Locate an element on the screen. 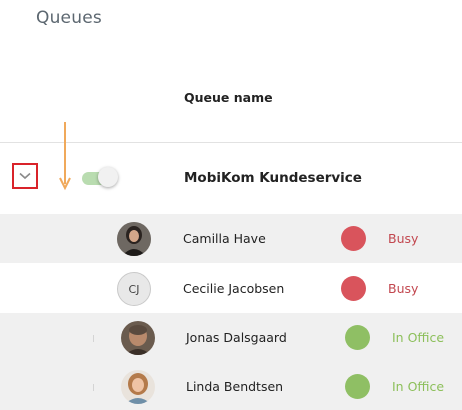  member-name: Cecilie Jacobsen is located at coordinates (234, 288).